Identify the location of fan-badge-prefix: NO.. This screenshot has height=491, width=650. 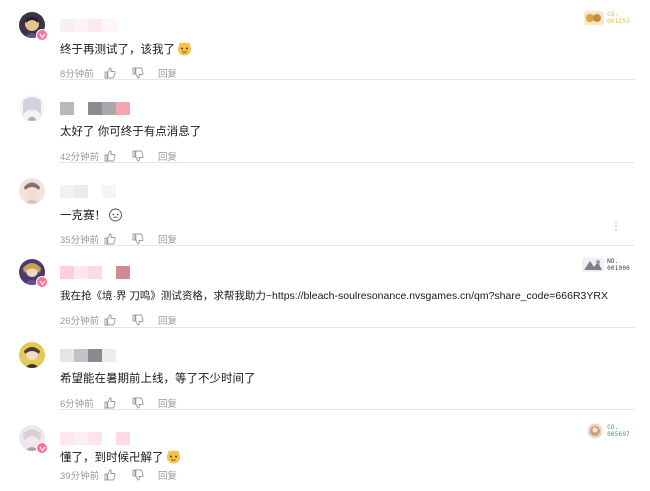
(613, 261).